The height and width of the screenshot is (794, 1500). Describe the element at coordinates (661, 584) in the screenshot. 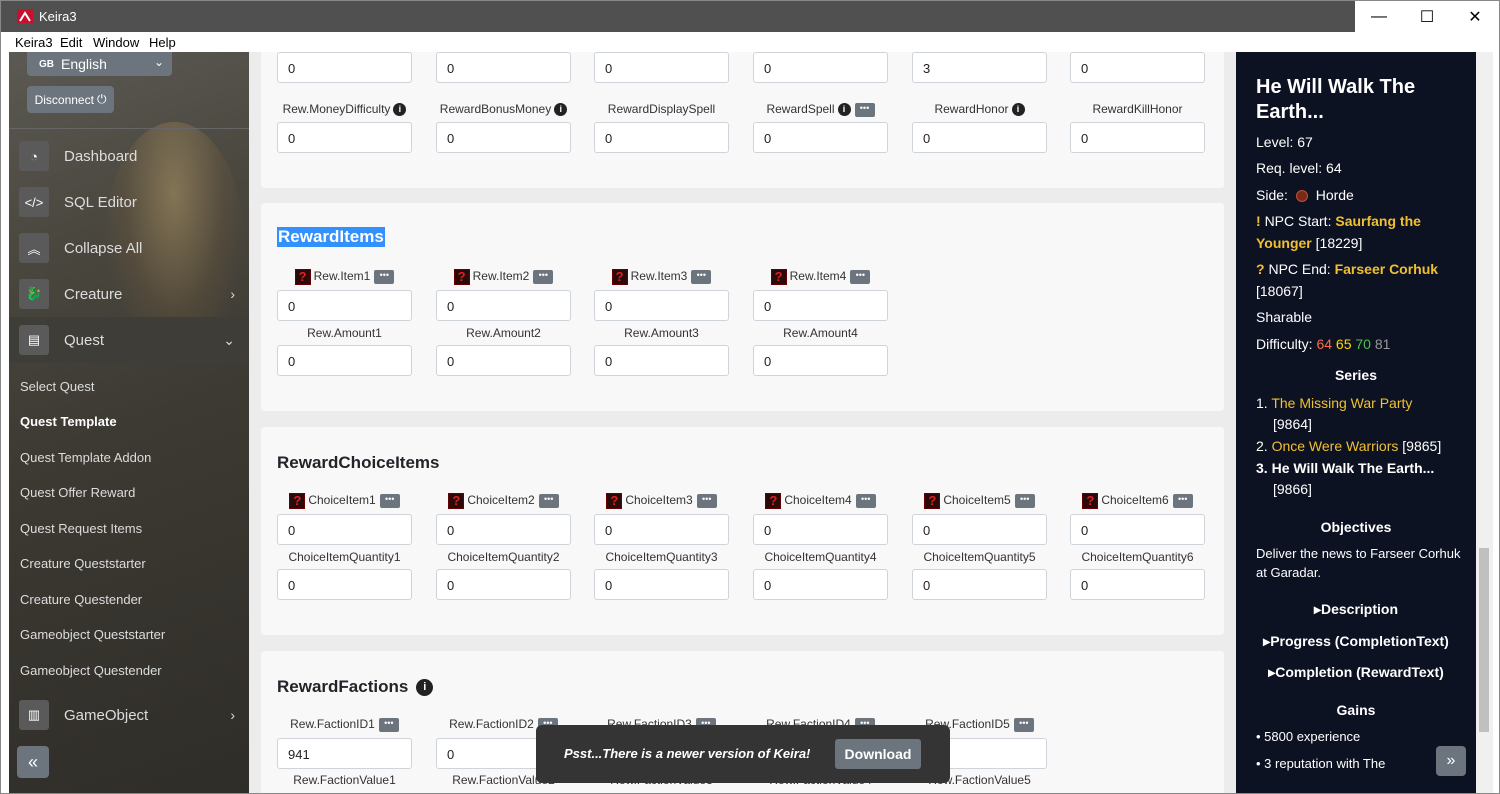

I see `choice-qty3-input: 0` at that location.